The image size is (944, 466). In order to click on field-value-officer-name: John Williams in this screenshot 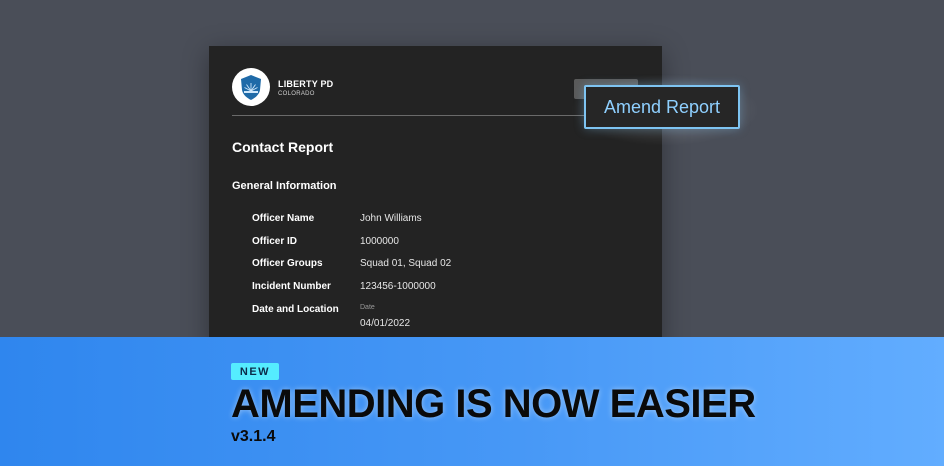, I will do `click(391, 218)`.